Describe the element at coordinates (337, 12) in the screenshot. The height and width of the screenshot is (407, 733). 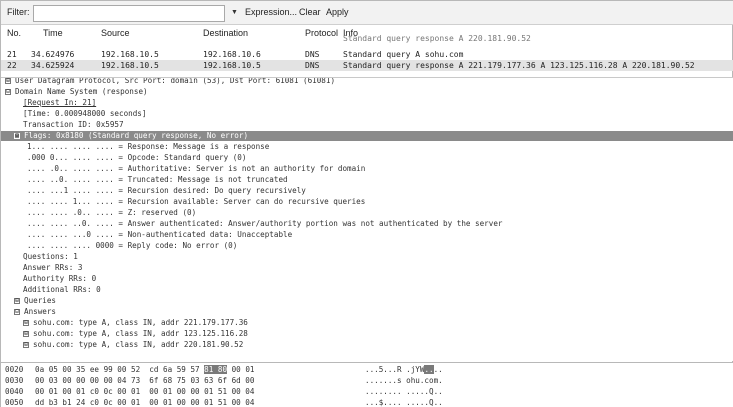
I see `apply-button: Apply` at that location.